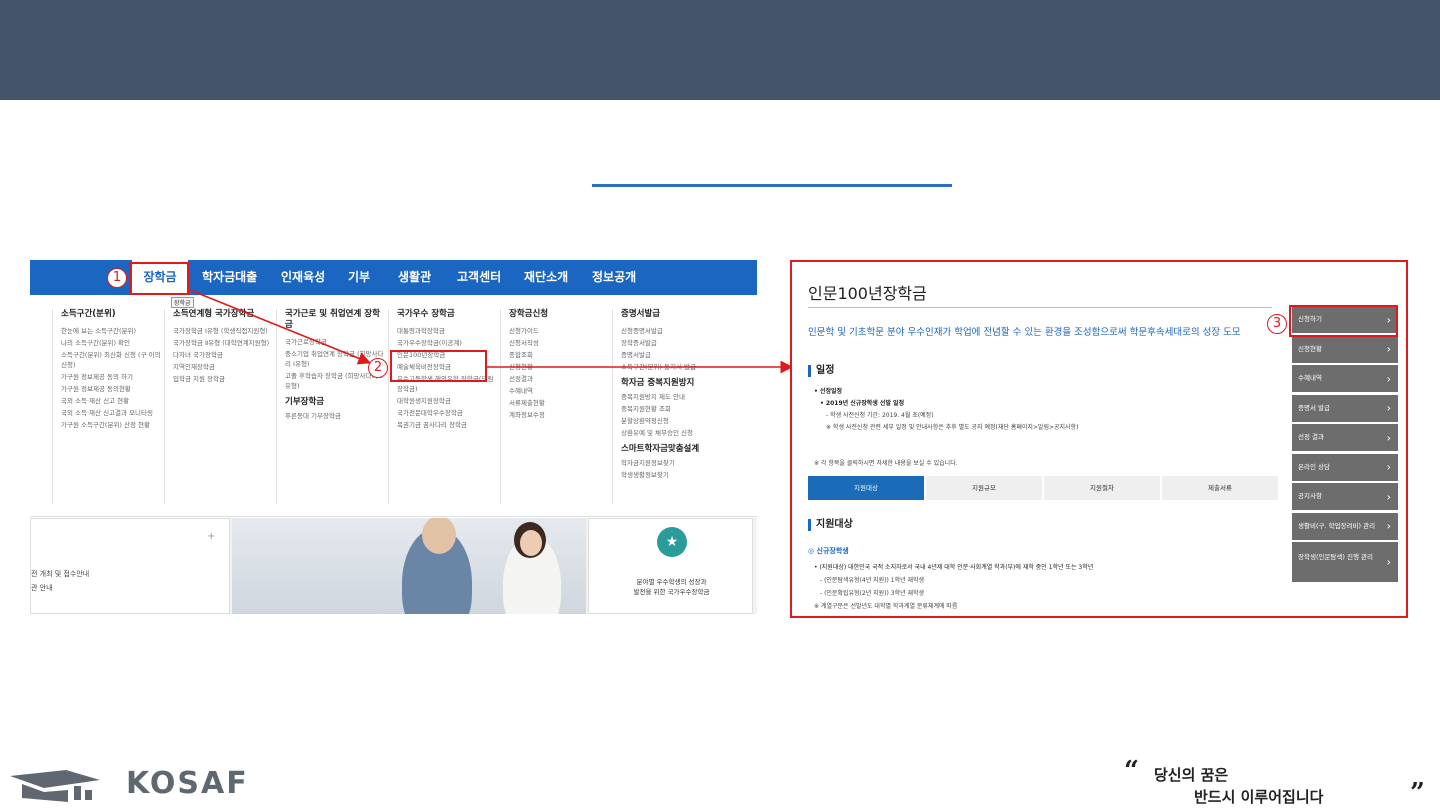 The width and height of the screenshot is (1440, 810). What do you see at coordinates (1221, 488) in the screenshot?
I see `tab-documents: 제출서류` at bounding box center [1221, 488].